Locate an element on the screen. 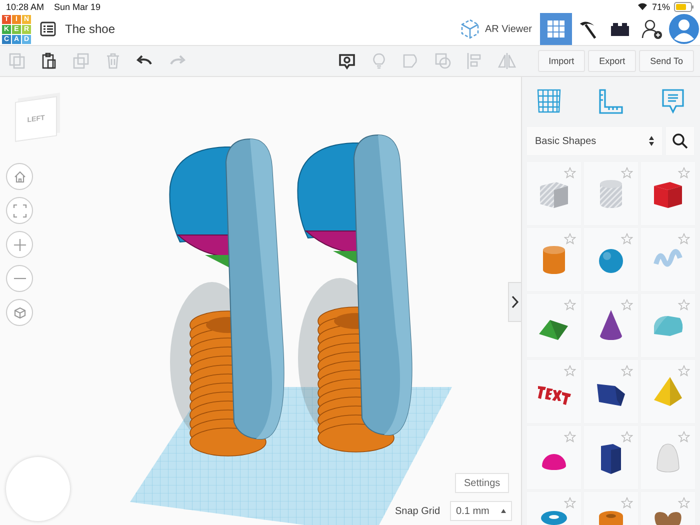 The height and width of the screenshot is (525, 700). duplicate-icon is located at coordinates (81, 61).